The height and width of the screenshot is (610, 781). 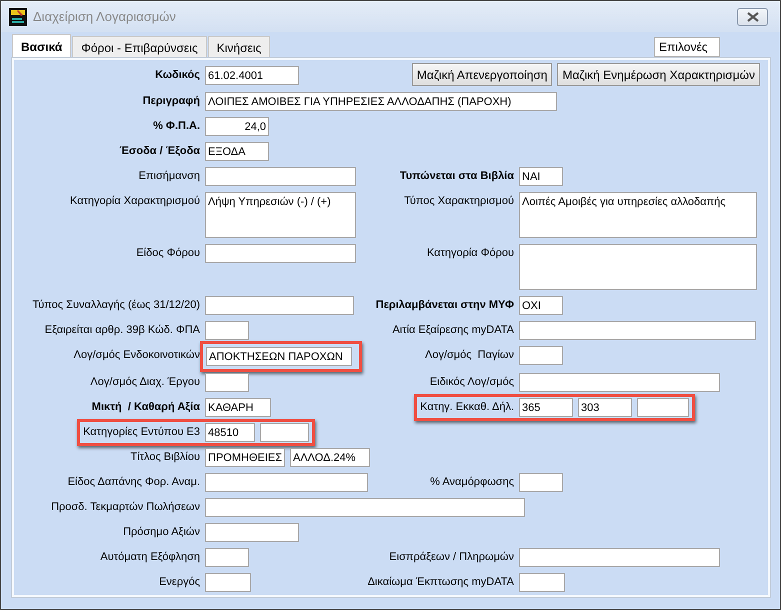 What do you see at coordinates (104, 16) in the screenshot?
I see `window-title: Διαχείριση Λογαριασμών` at bounding box center [104, 16].